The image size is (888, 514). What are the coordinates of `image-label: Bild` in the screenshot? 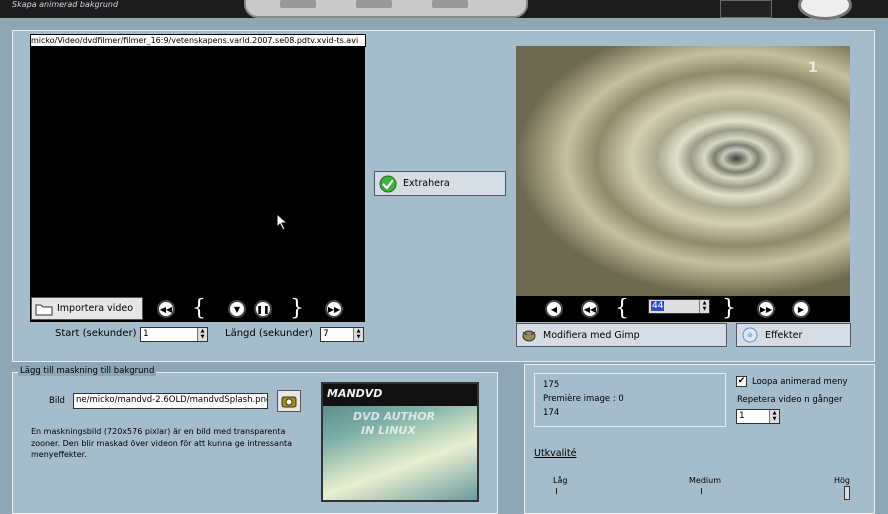 It's located at (57, 401).